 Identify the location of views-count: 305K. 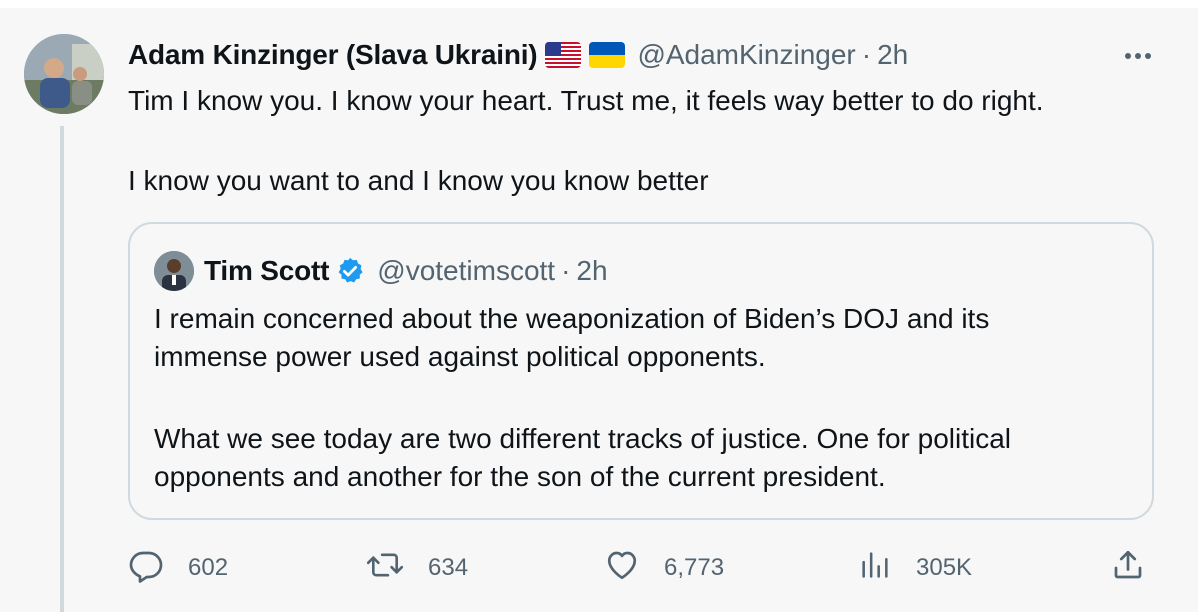
(944, 567).